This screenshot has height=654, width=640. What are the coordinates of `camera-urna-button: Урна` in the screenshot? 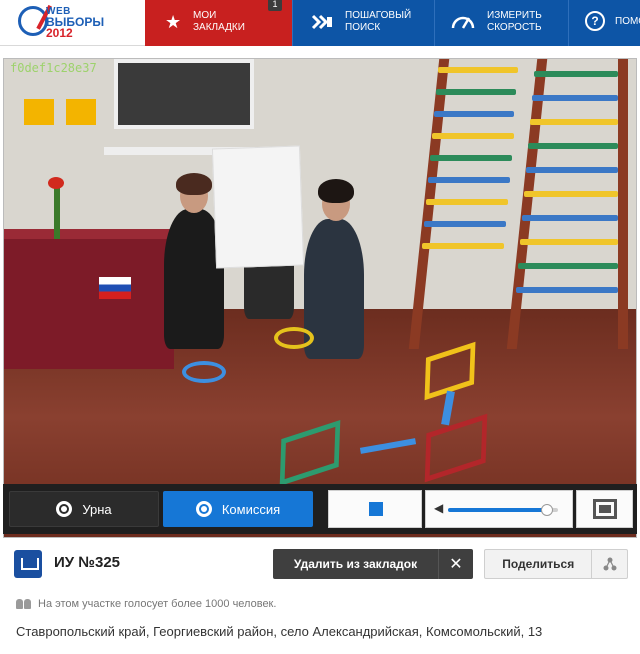 It's located at (84, 509).